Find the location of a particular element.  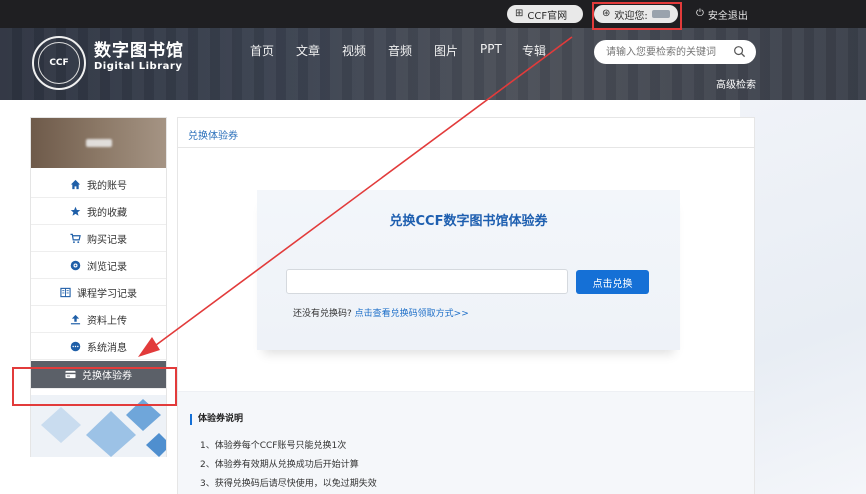

top-utility-bar: ⊞ CCF官网 ⊛ 欢迎您: ⏻ 安全退出 is located at coordinates (433, 14).